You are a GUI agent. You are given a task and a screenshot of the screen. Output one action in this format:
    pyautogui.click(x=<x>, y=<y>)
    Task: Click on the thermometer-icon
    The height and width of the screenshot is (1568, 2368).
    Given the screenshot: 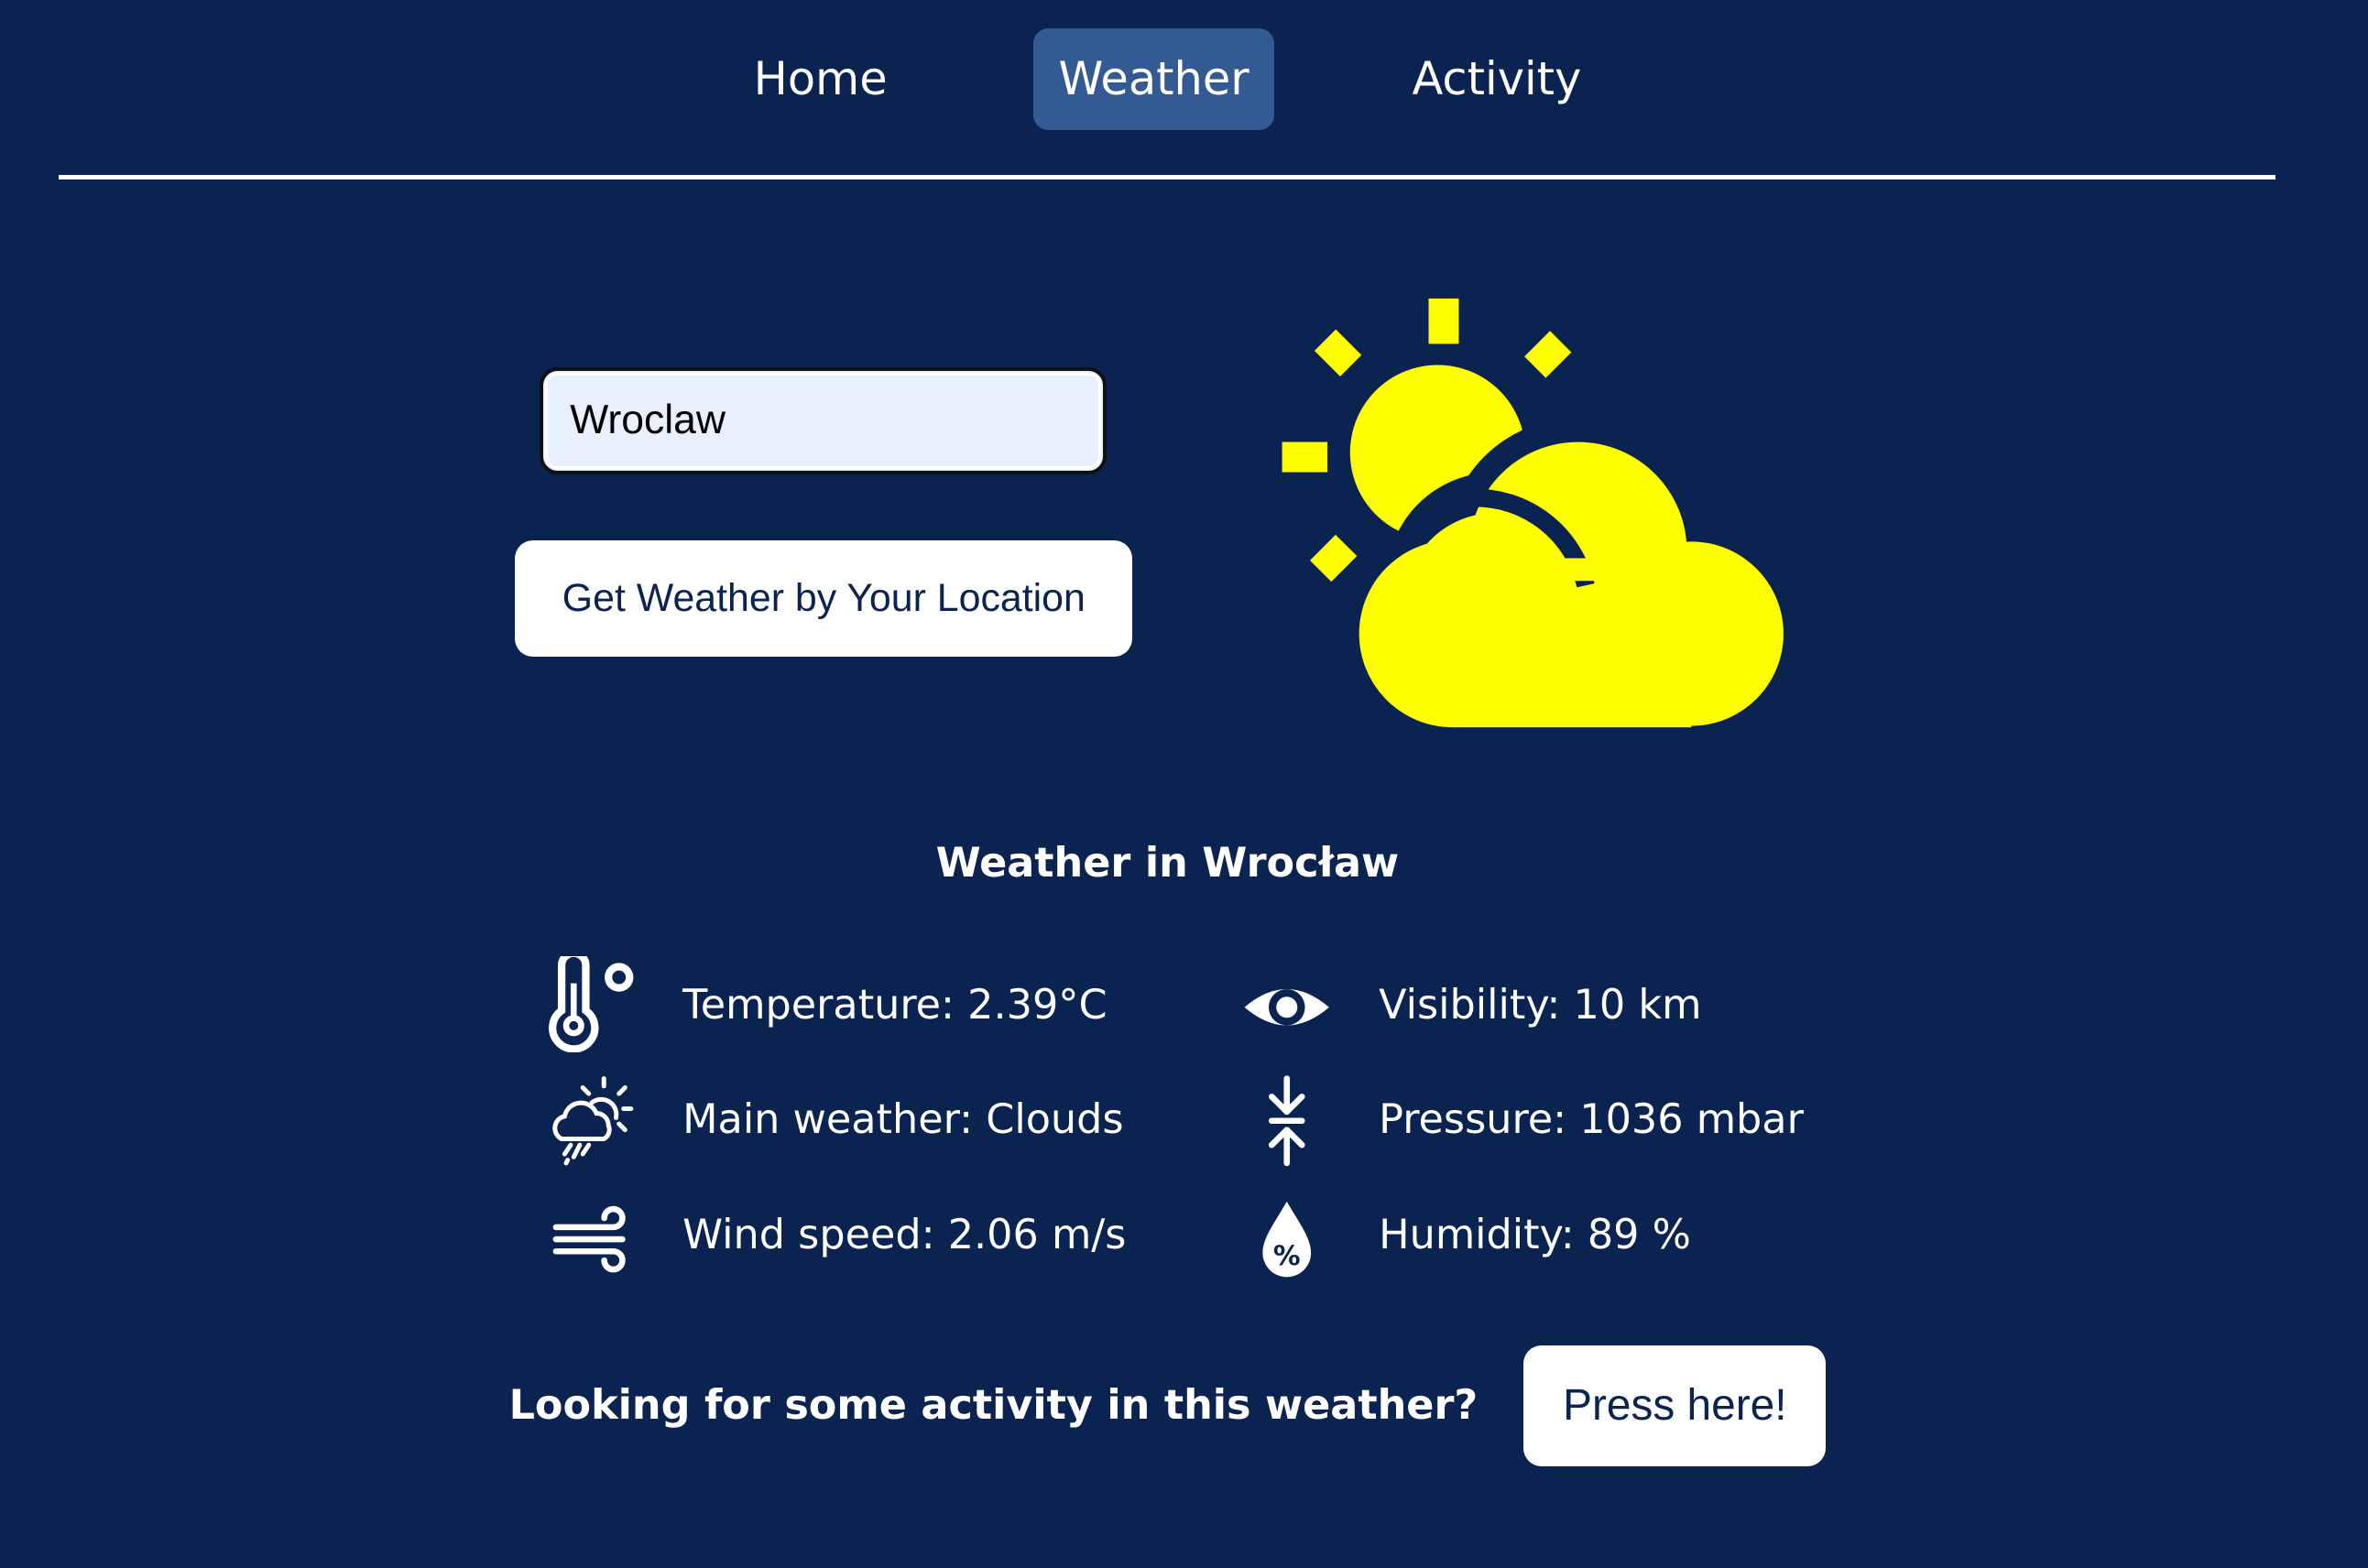 What is the action you would take?
    pyautogui.click(x=592, y=1004)
    